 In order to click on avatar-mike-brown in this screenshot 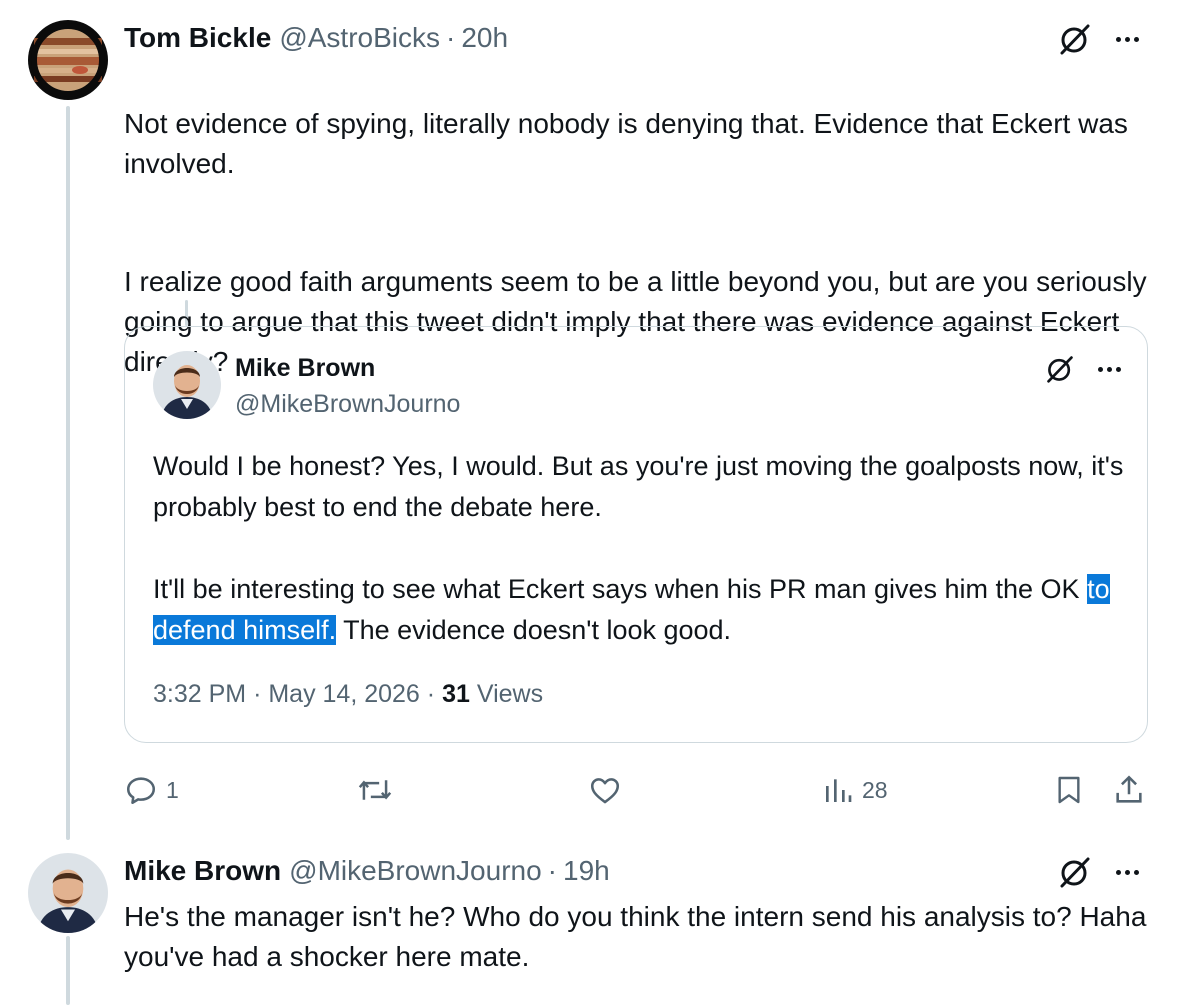, I will do `click(68, 893)`.